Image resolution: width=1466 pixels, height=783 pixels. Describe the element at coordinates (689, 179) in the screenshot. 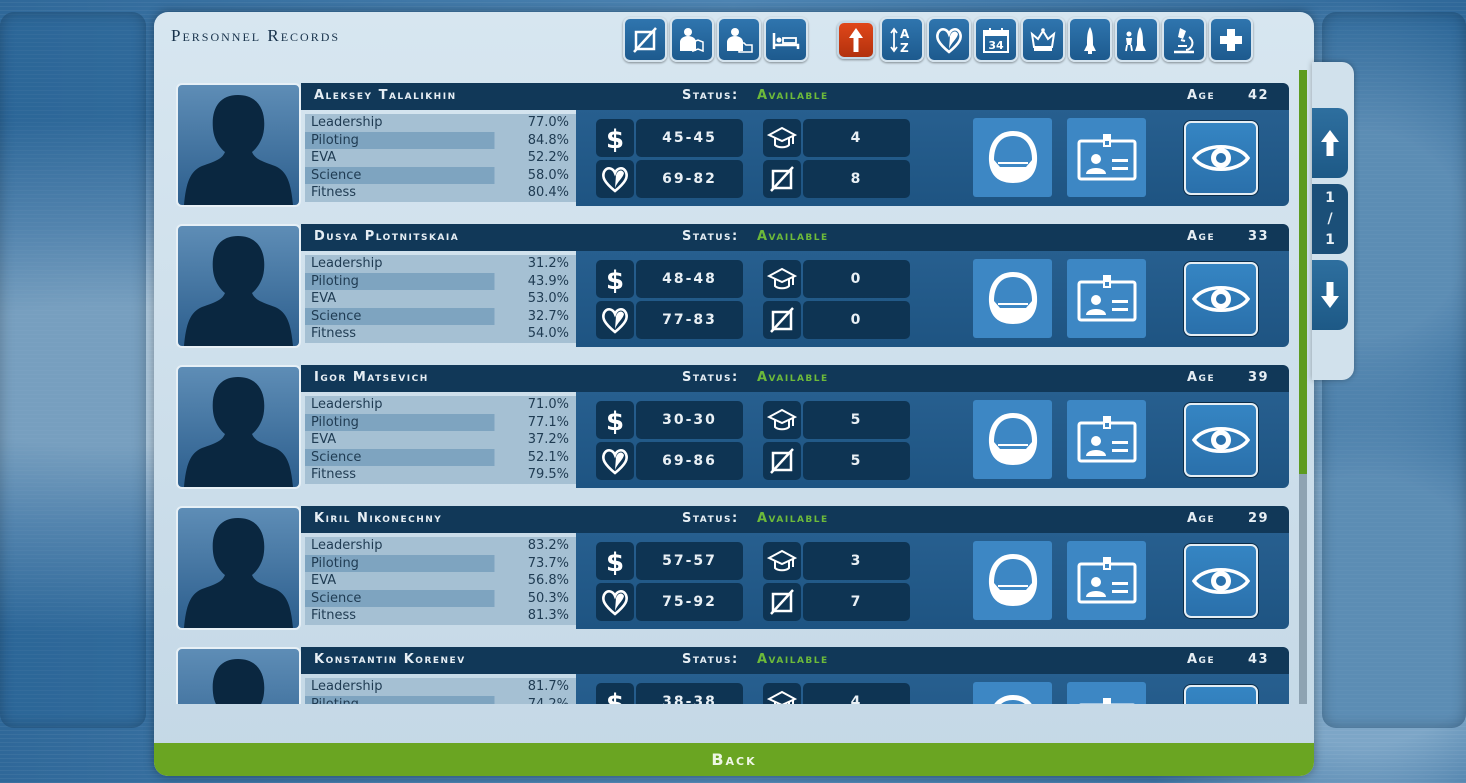

I see `health-value: 69-82` at that location.